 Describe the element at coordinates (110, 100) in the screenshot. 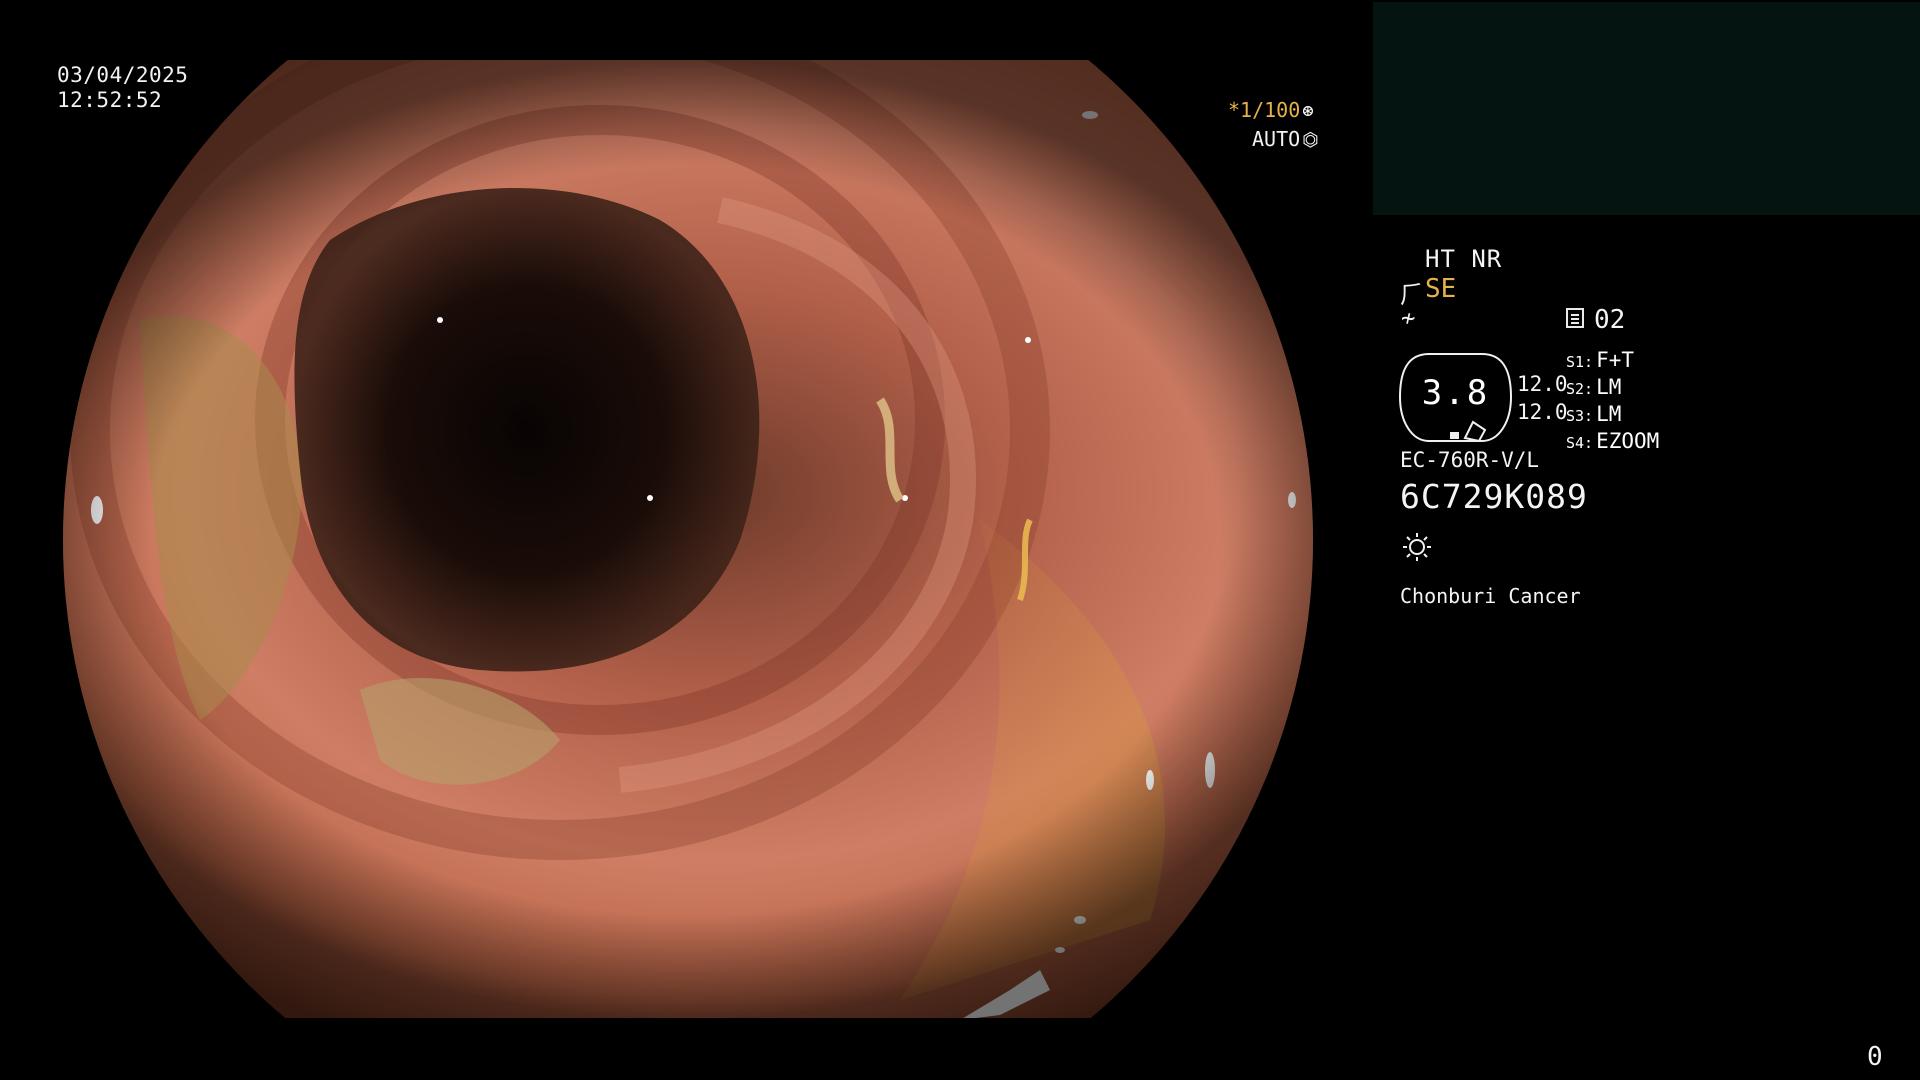

I see `time-text: 12:52:52` at that location.